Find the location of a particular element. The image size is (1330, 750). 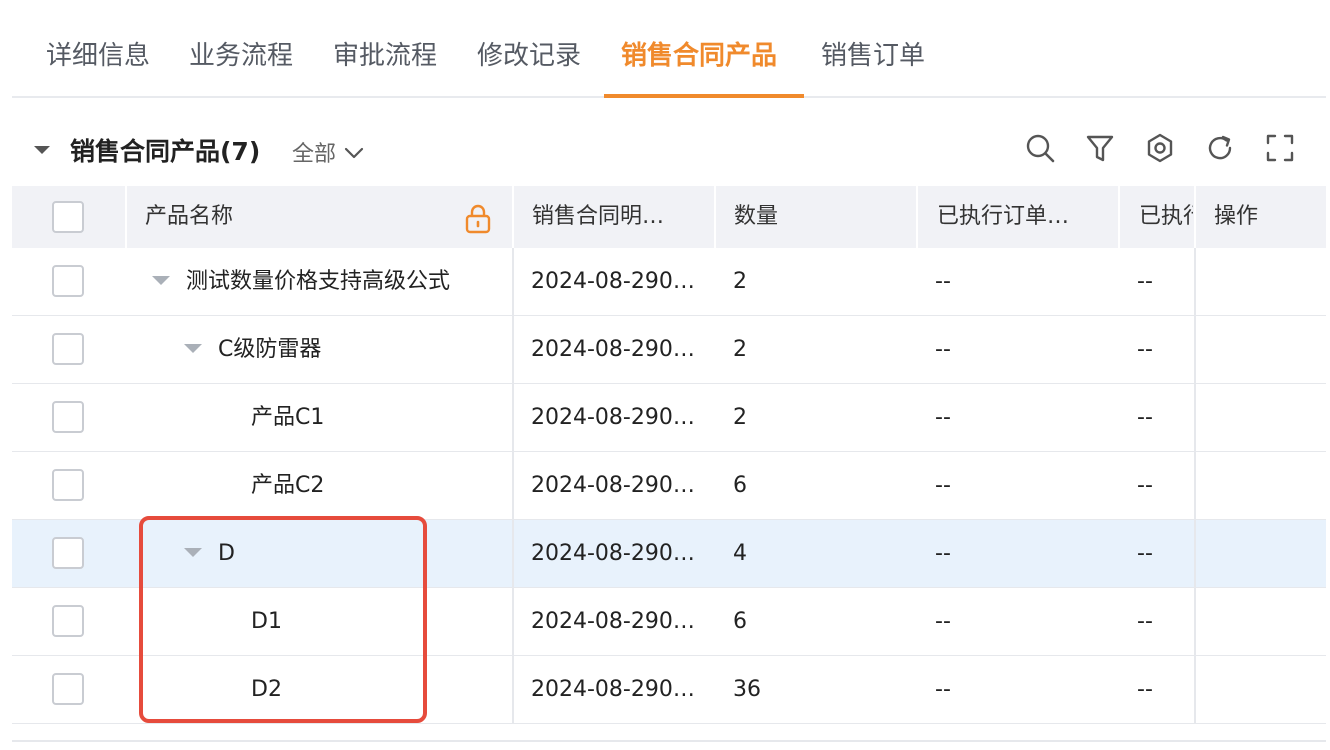

filter-icon is located at coordinates (1100, 148).